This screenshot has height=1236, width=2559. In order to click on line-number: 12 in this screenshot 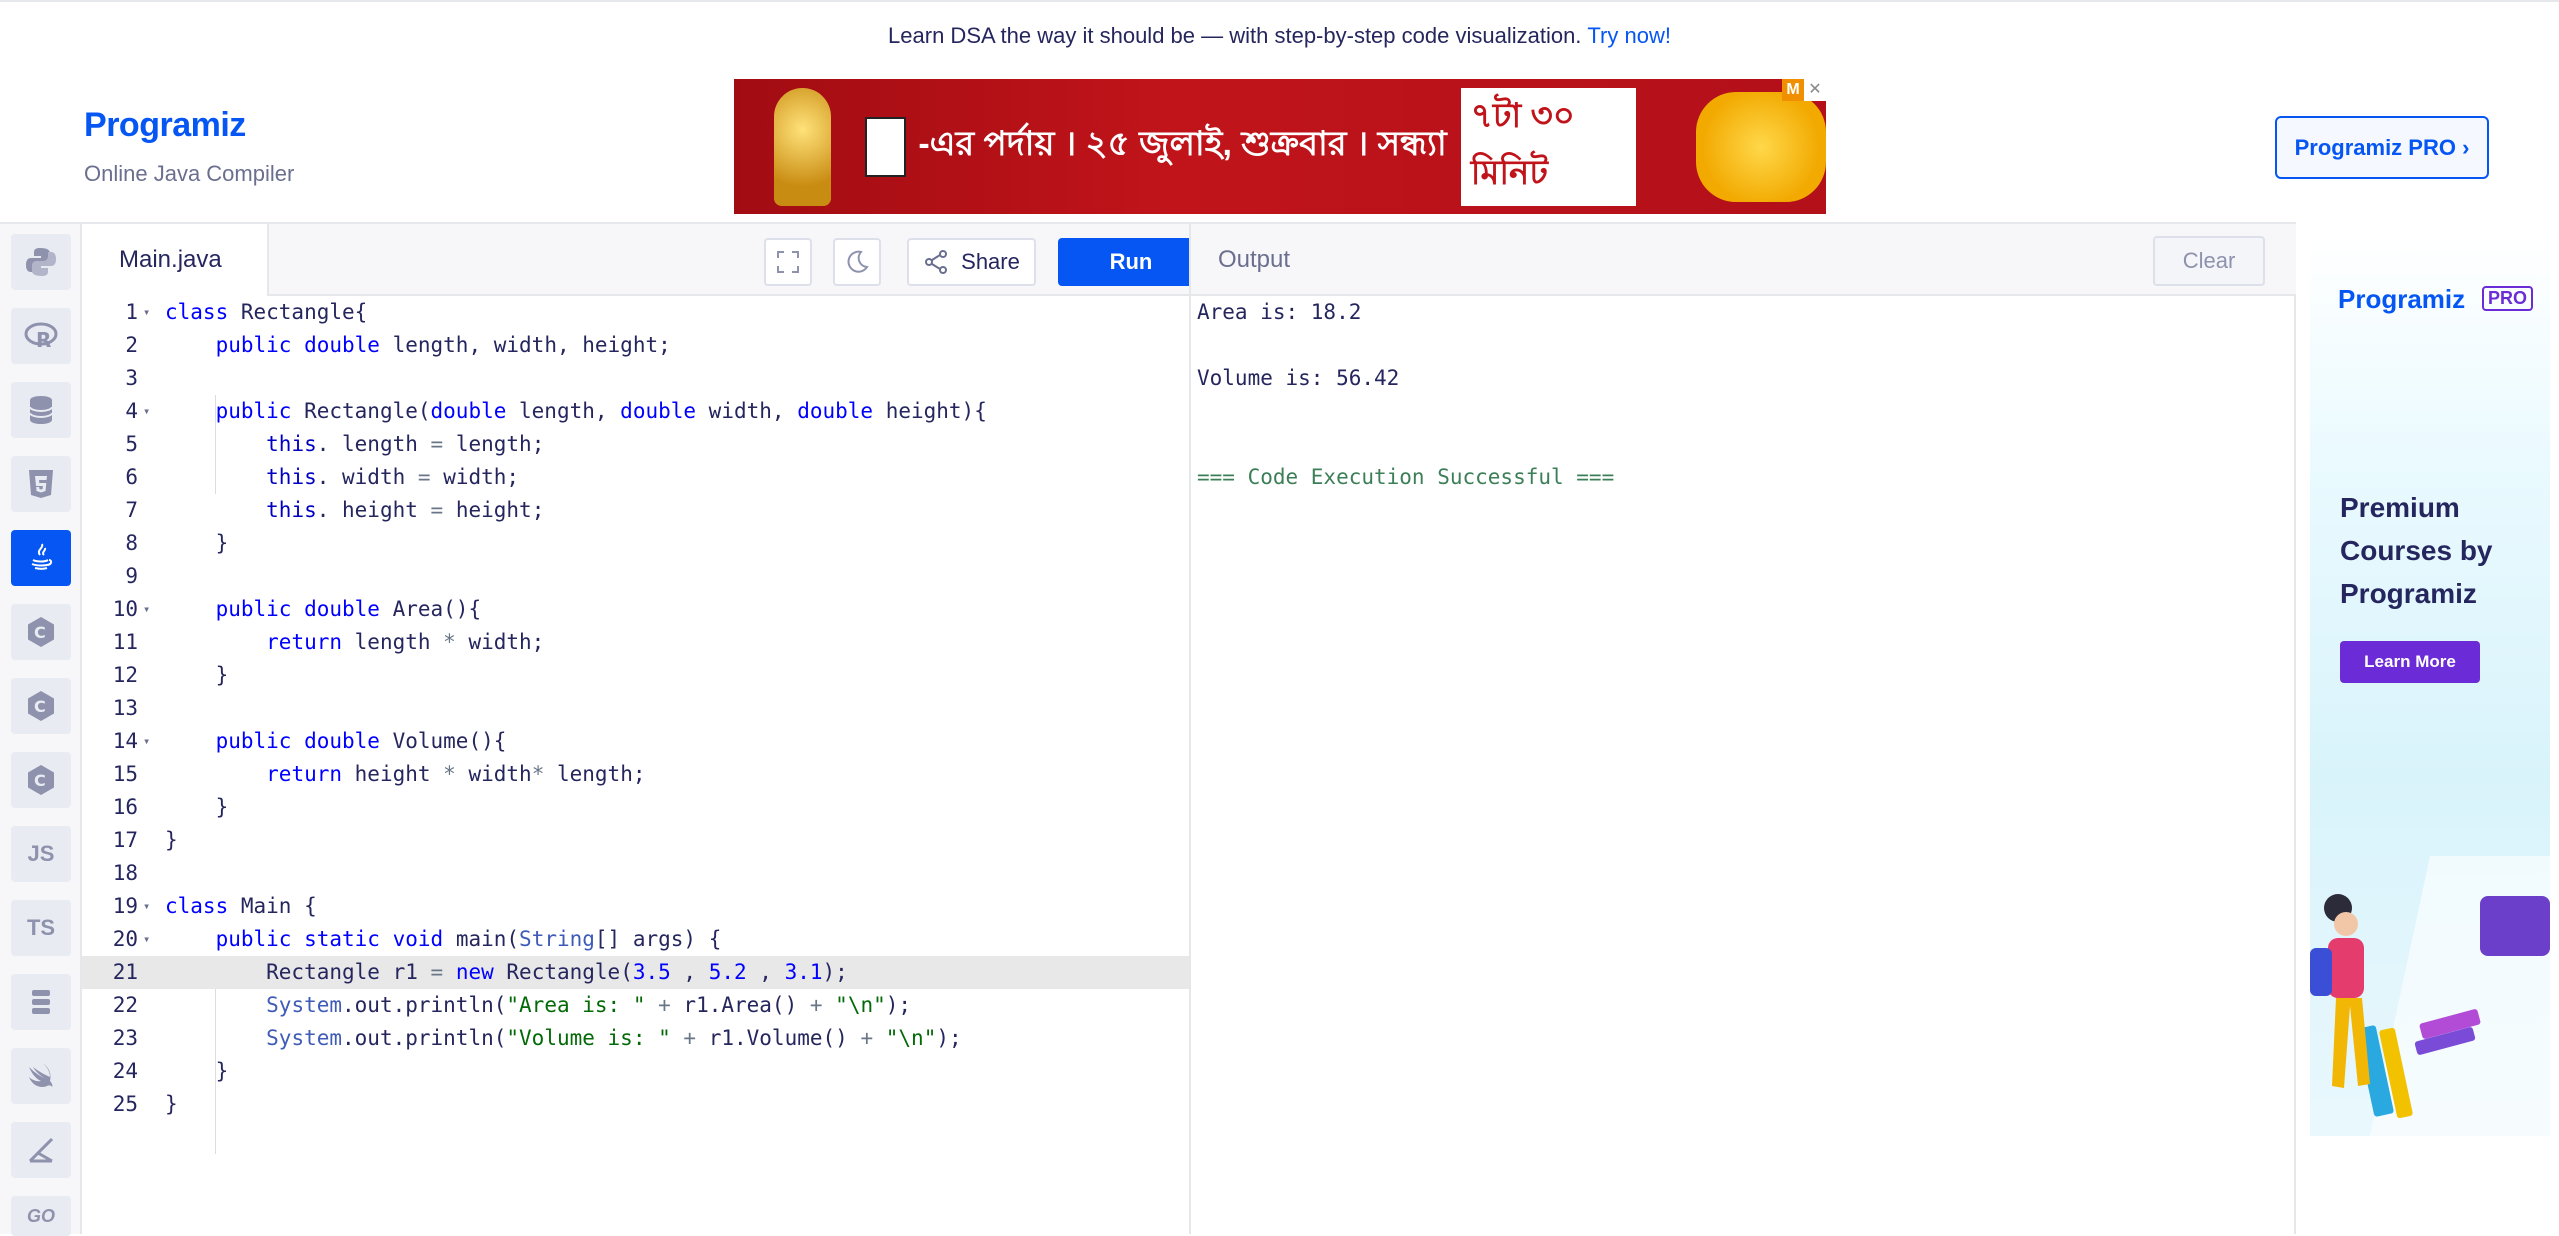, I will do `click(125, 675)`.